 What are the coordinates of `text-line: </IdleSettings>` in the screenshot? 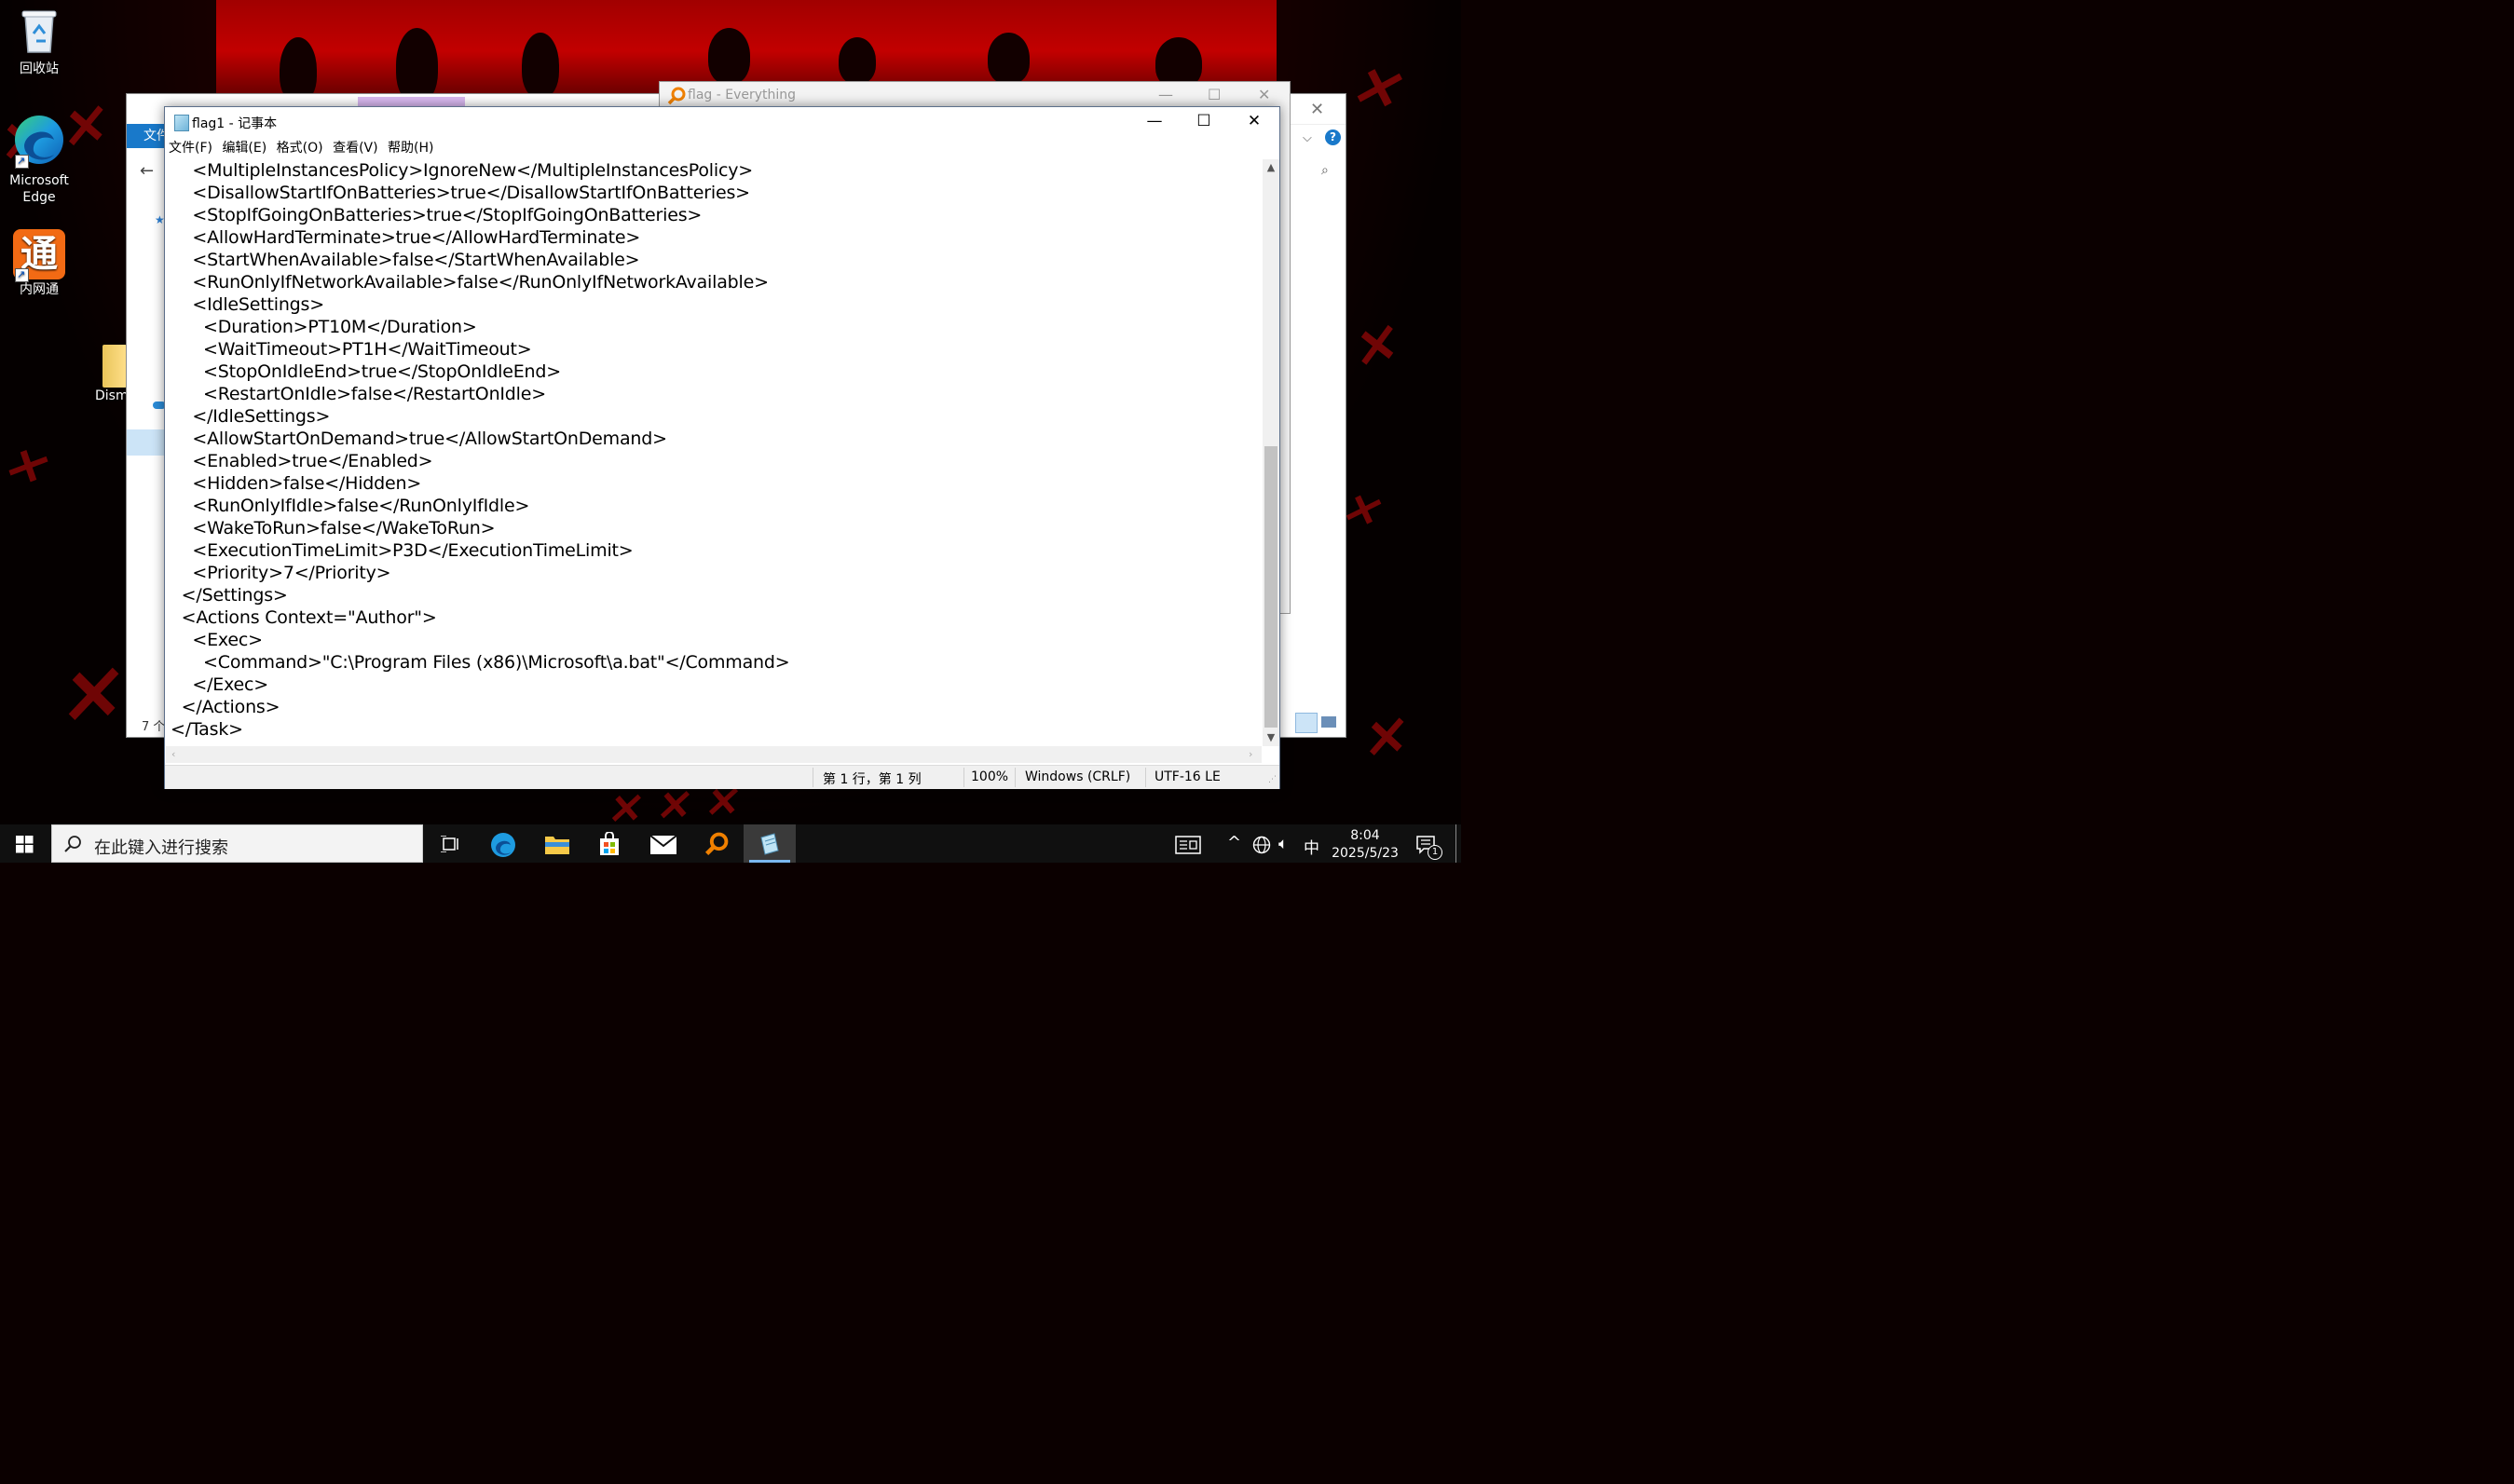 It's located at (251, 416).